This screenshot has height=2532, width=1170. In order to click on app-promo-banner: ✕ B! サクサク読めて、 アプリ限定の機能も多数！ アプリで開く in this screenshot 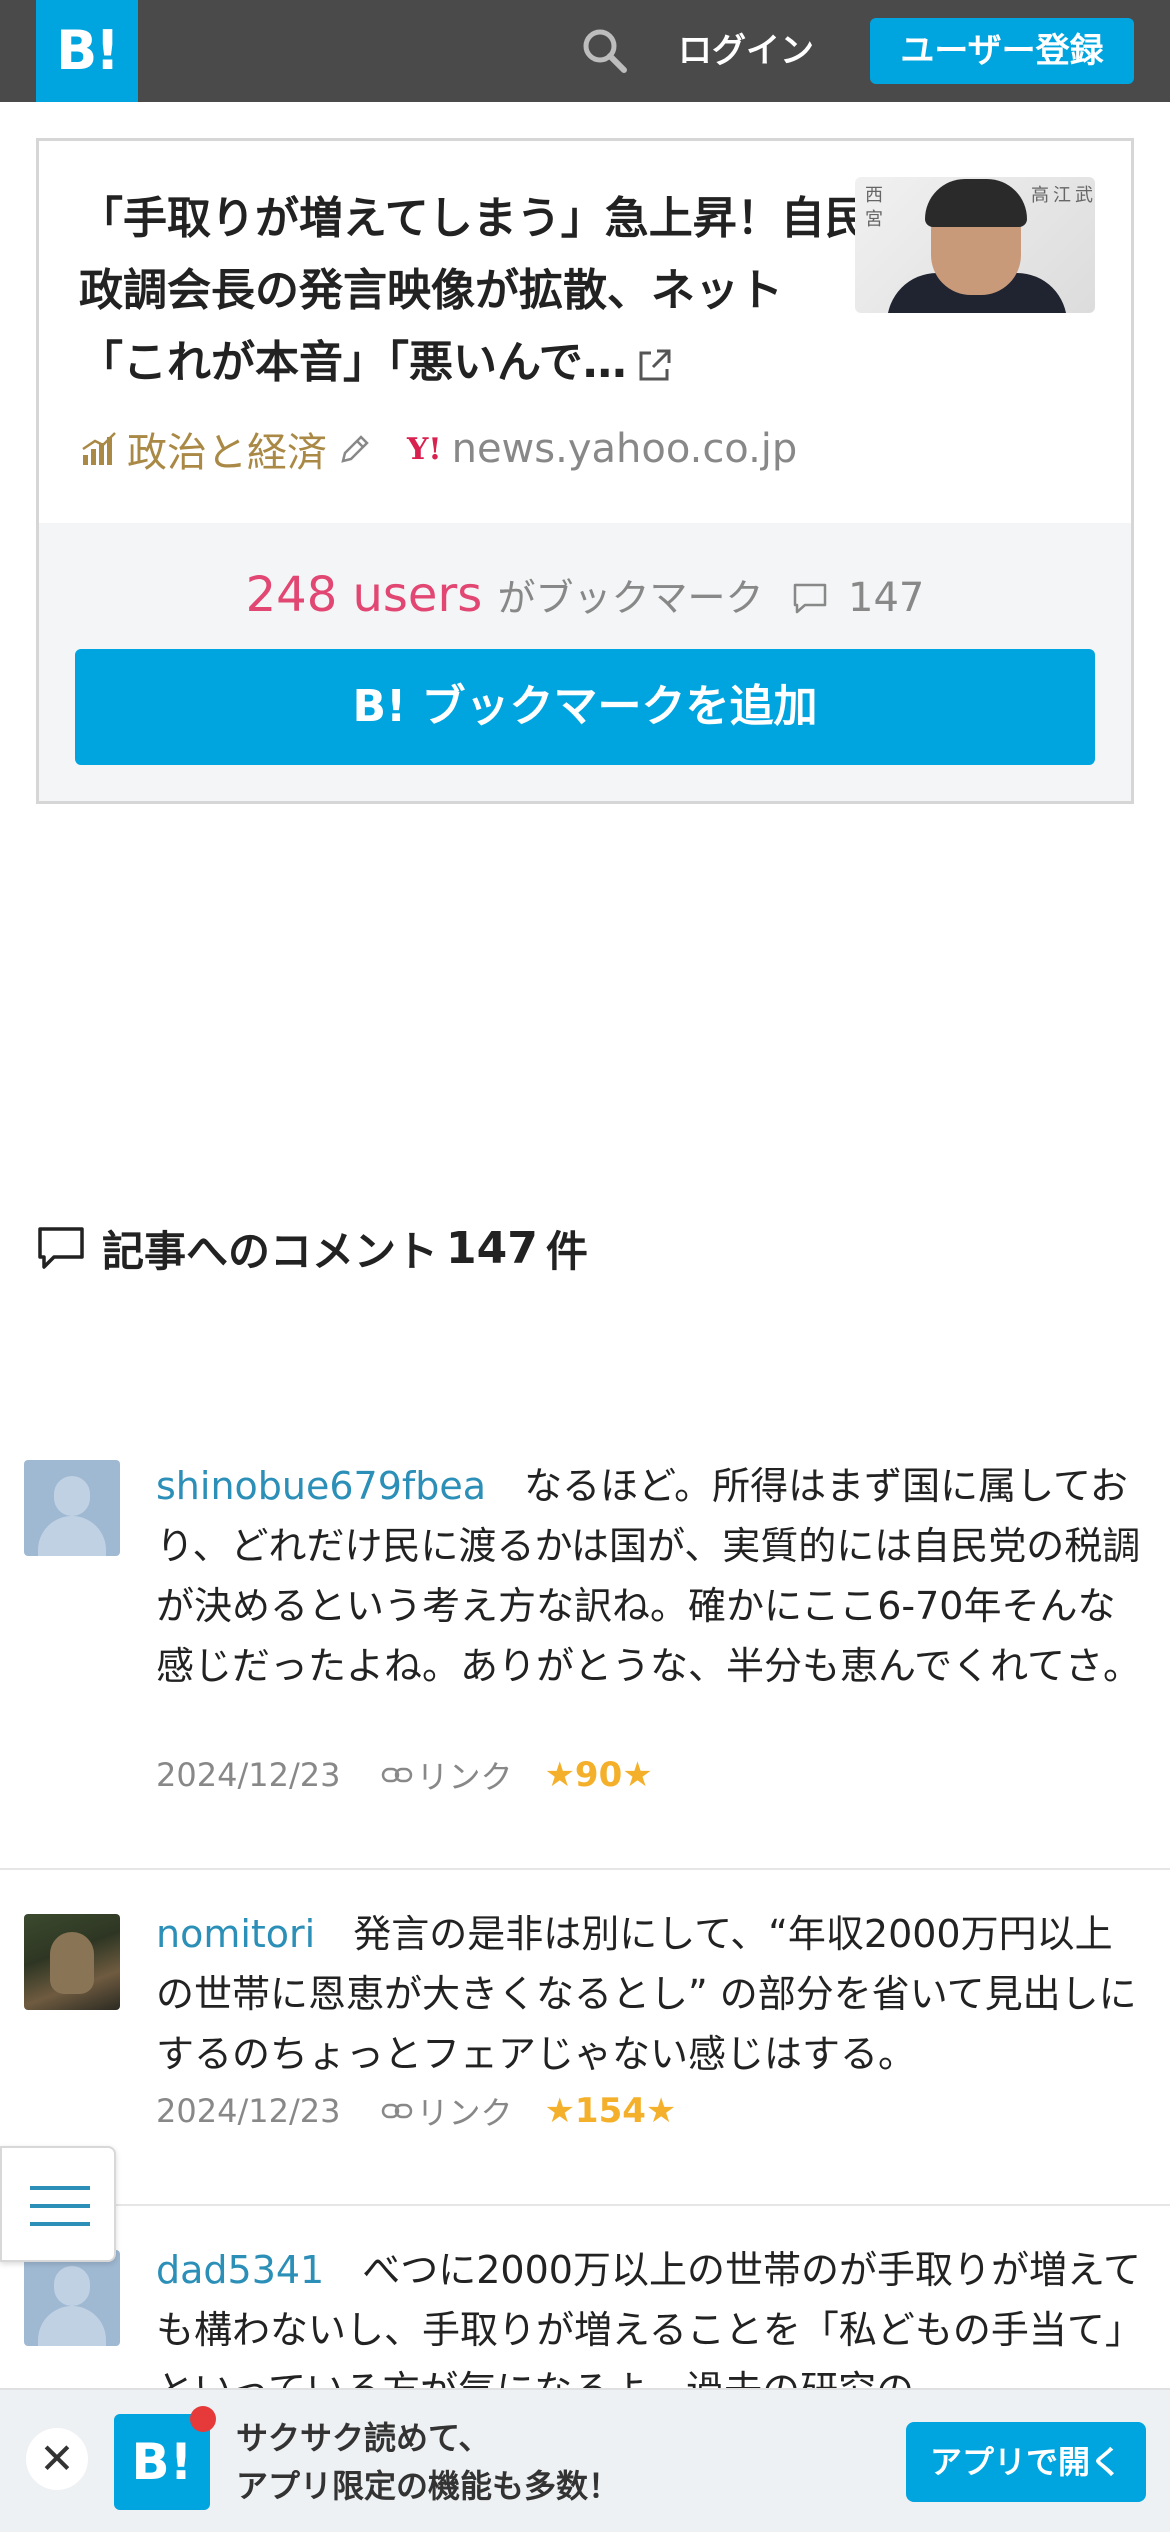, I will do `click(585, 2460)`.